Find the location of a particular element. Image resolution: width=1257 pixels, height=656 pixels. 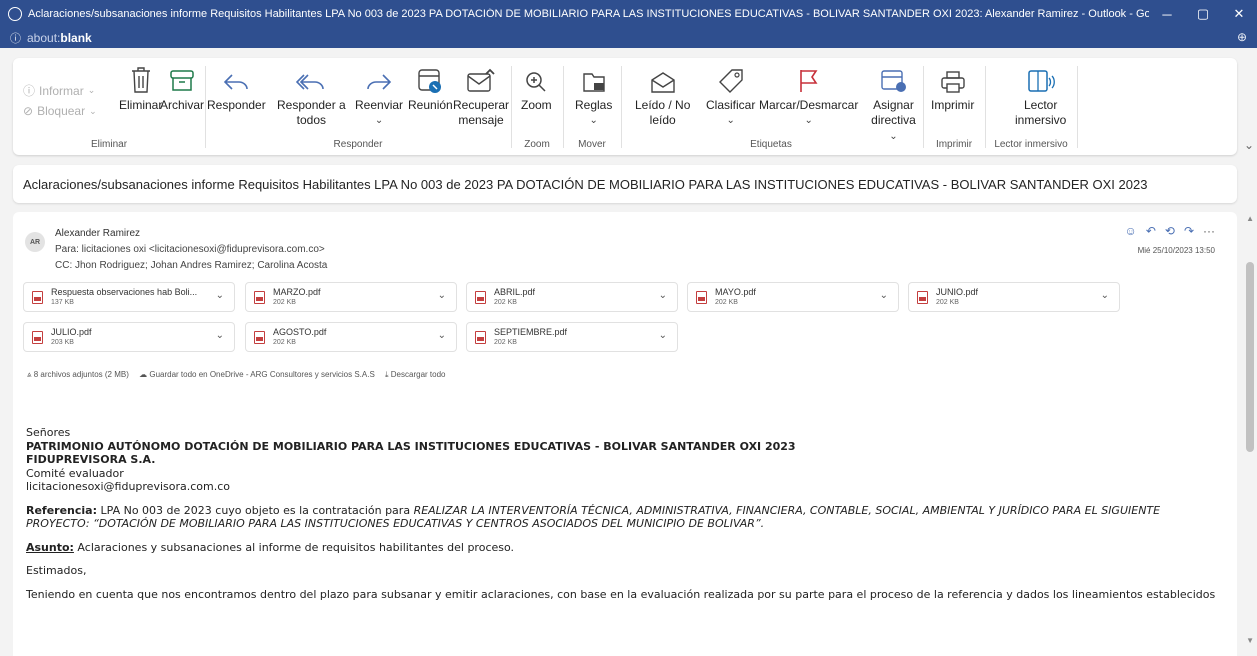

message-actions: ☺ ↶ ⟲ ↷ ··· is located at coordinates (1170, 231).